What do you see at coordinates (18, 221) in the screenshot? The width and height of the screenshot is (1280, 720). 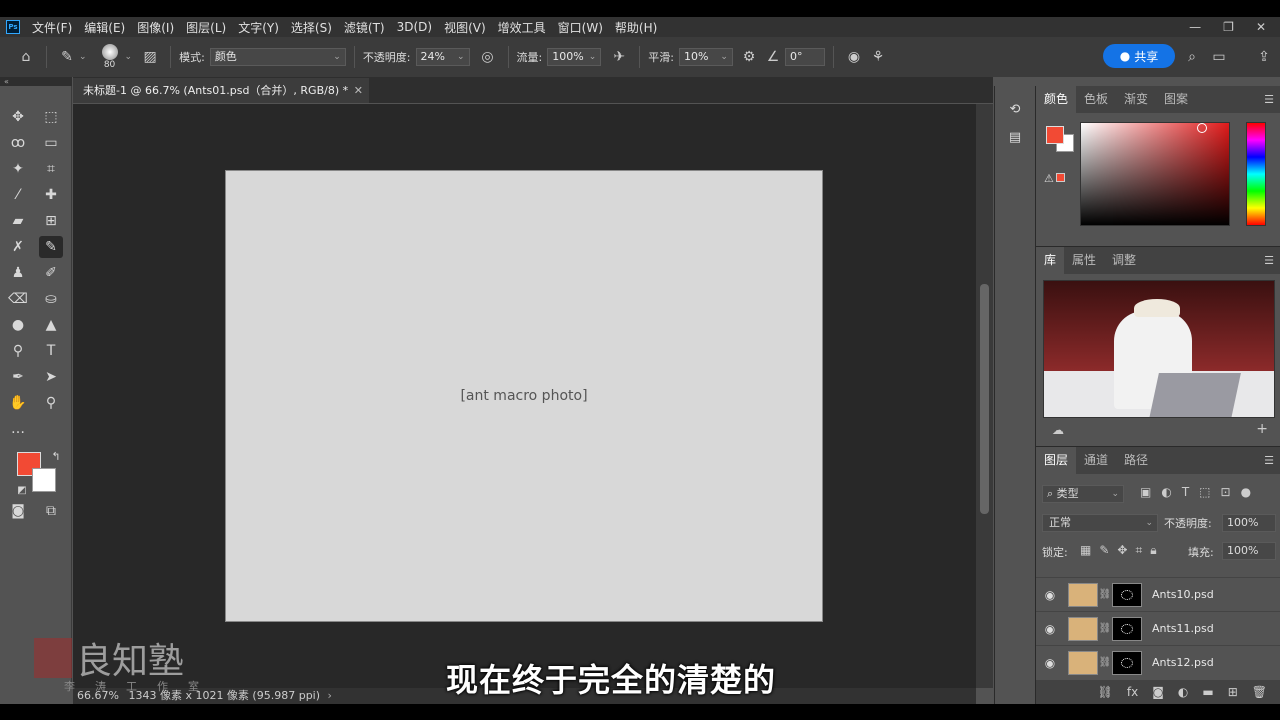 I see `bandage-tool-icon: ▰` at bounding box center [18, 221].